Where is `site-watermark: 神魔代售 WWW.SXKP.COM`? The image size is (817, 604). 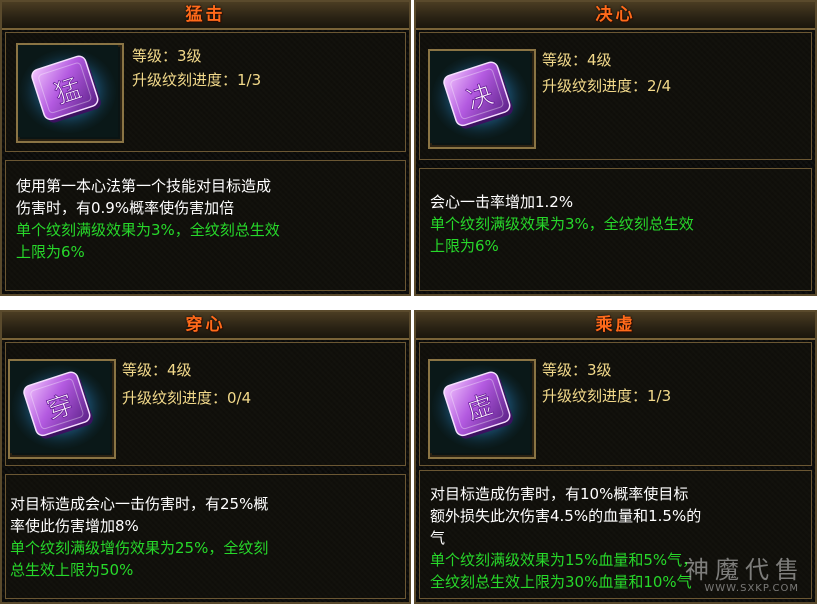 site-watermark: 神魔代售 WWW.SXKP.COM is located at coordinates (739, 571).